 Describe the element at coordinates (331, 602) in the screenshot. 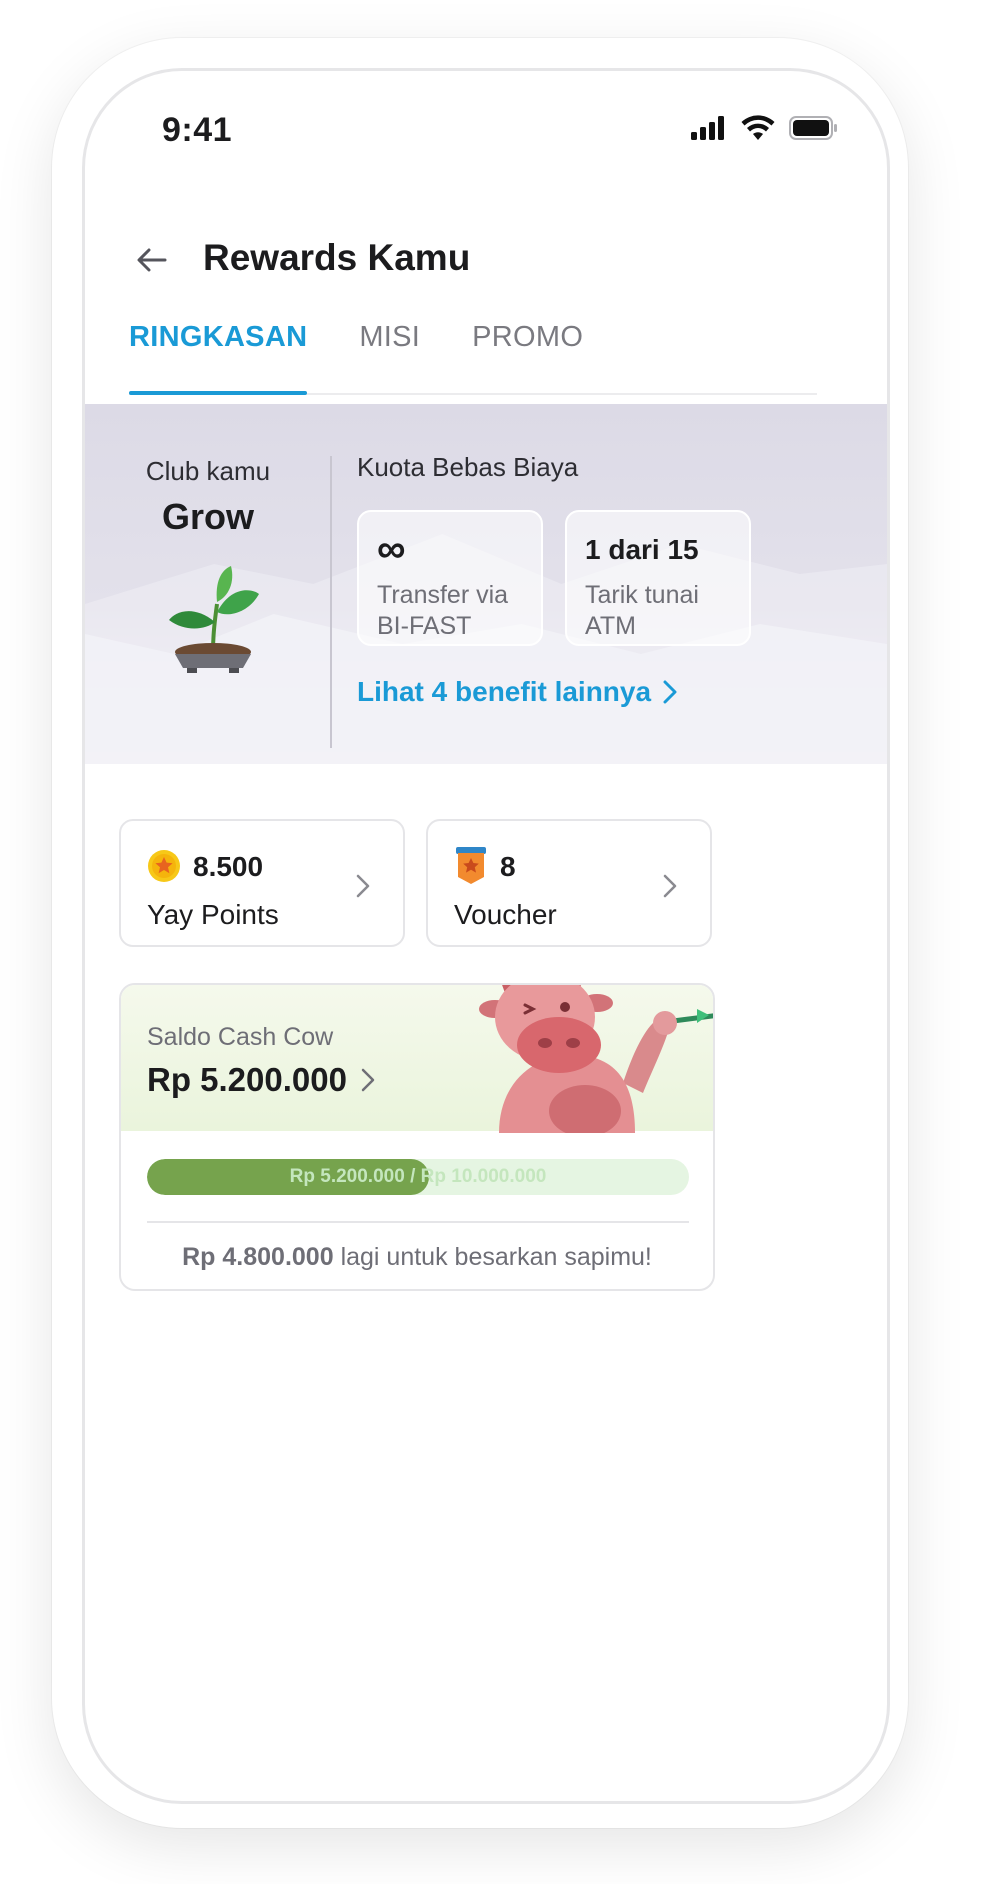

I see `club-divider` at that location.